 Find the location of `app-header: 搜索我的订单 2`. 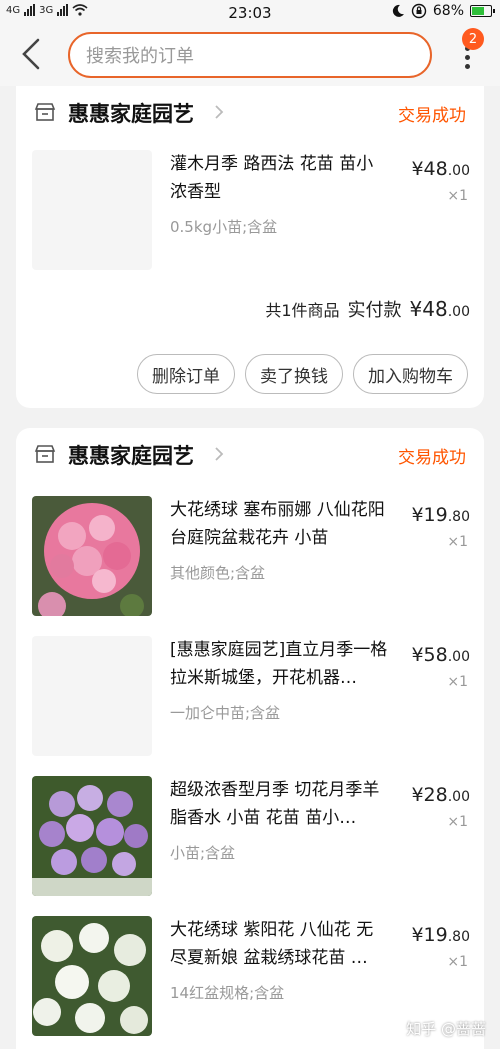

app-header: 搜索我的订单 2 is located at coordinates (250, 56).